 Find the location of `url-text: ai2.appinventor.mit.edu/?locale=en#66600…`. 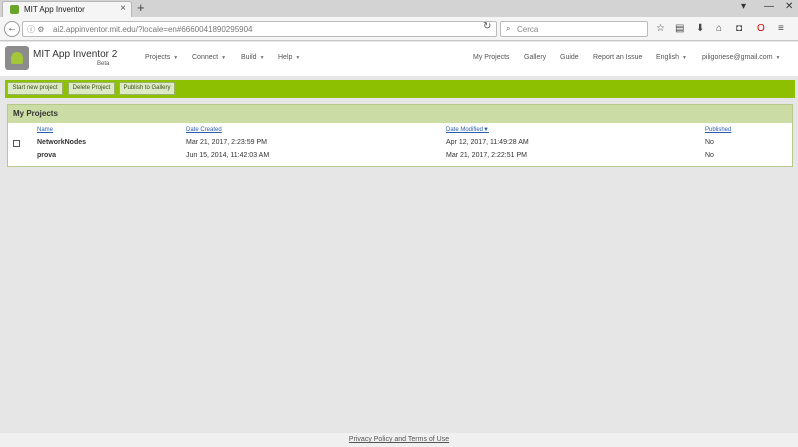

url-text: ai2.appinventor.mit.edu/?locale=en#66600… is located at coordinates (153, 29).